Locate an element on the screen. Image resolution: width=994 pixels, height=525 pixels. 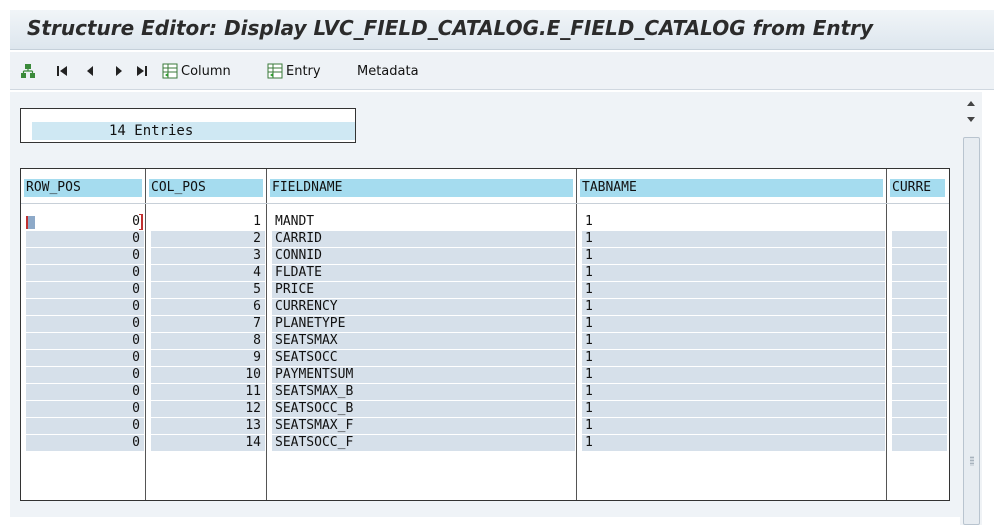
vertical-scrollbar is located at coordinates (971, 308).